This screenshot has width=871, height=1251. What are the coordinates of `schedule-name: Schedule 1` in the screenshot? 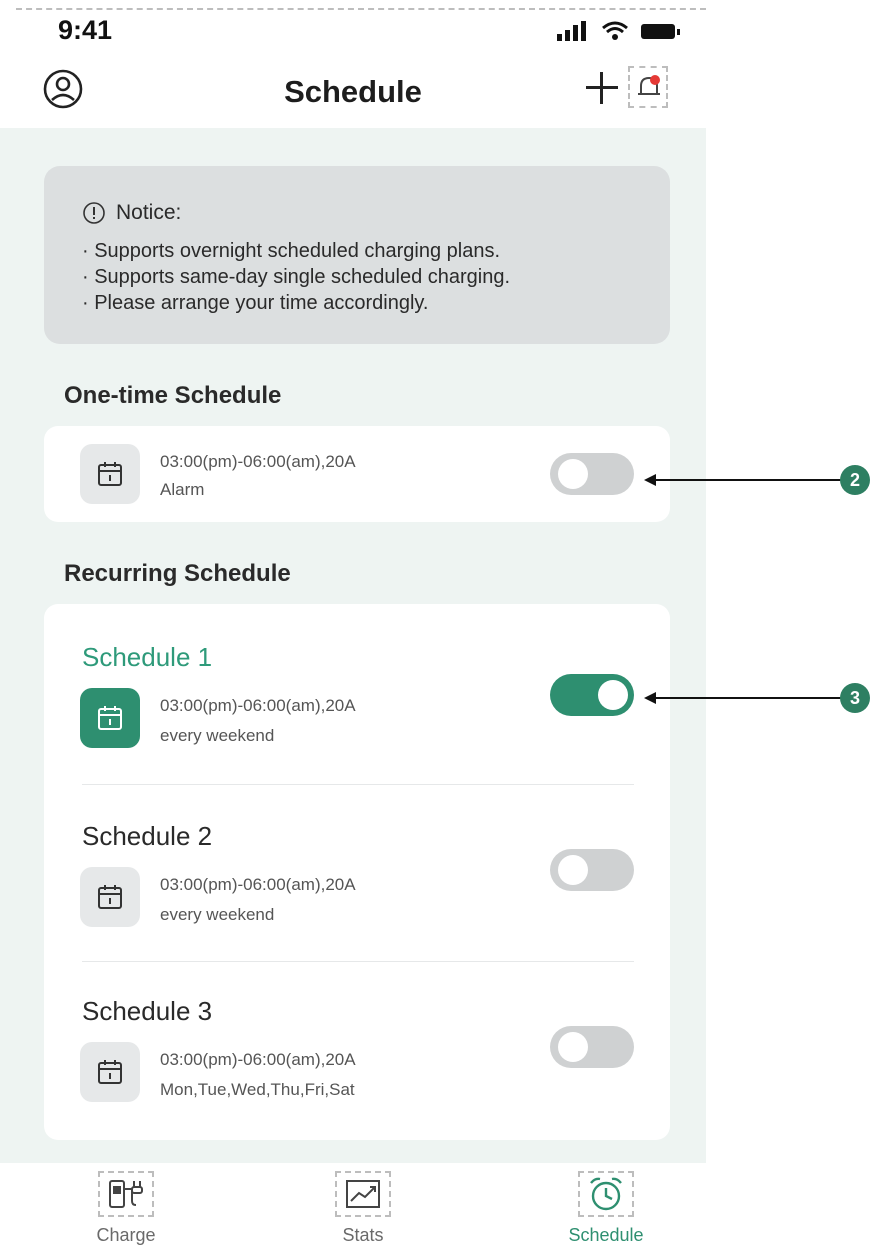 It's located at (147, 657).